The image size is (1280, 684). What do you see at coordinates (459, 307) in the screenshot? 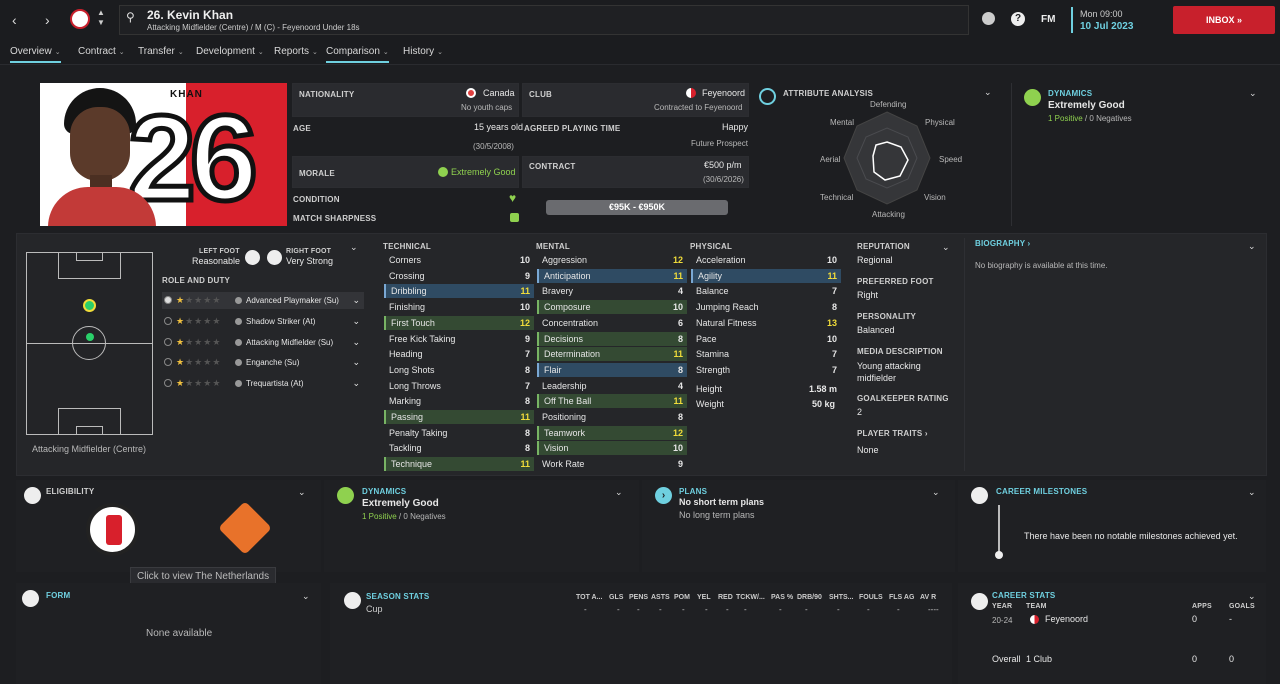
I see `technical-row: Finishing 10` at bounding box center [459, 307].